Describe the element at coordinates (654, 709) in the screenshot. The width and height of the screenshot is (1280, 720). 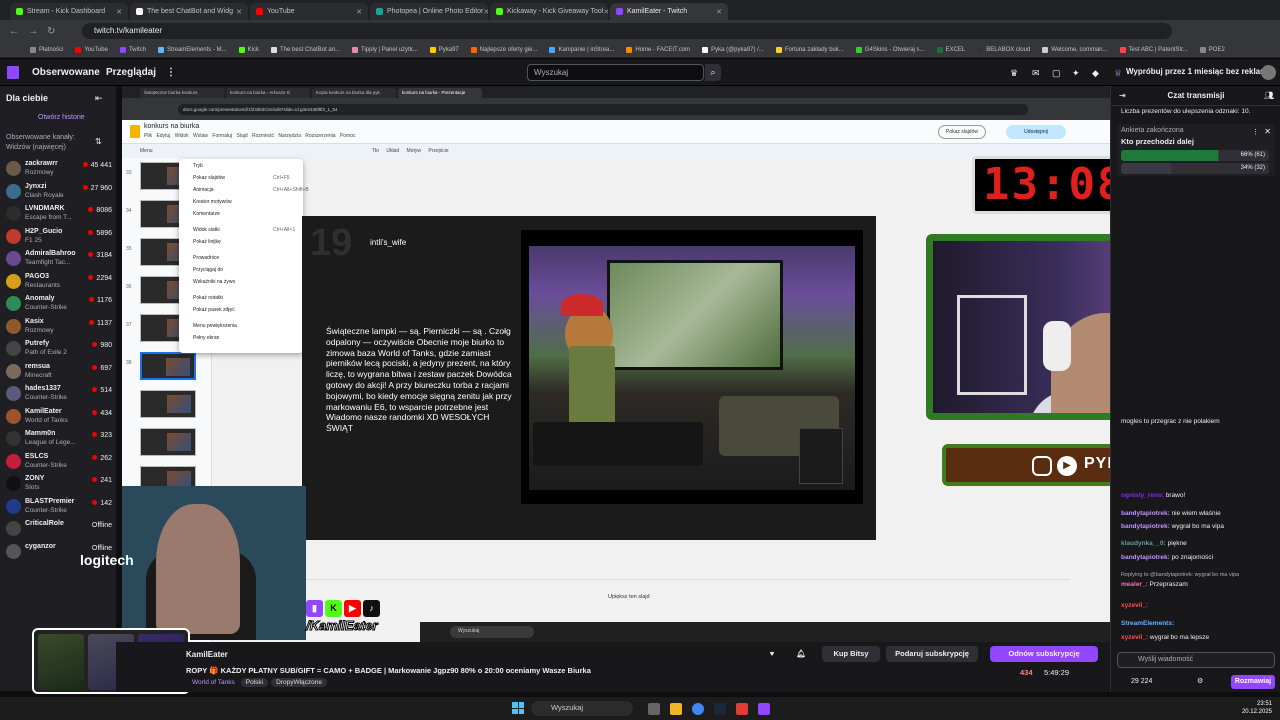
I see `task-view-icon` at that location.